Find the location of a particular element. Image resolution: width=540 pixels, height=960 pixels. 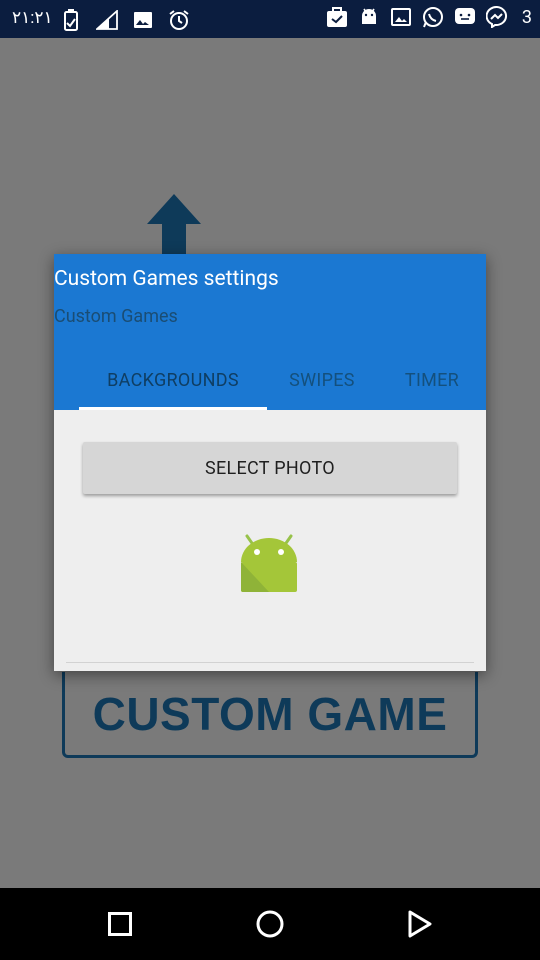

status-left-icons is located at coordinates (125, 20).